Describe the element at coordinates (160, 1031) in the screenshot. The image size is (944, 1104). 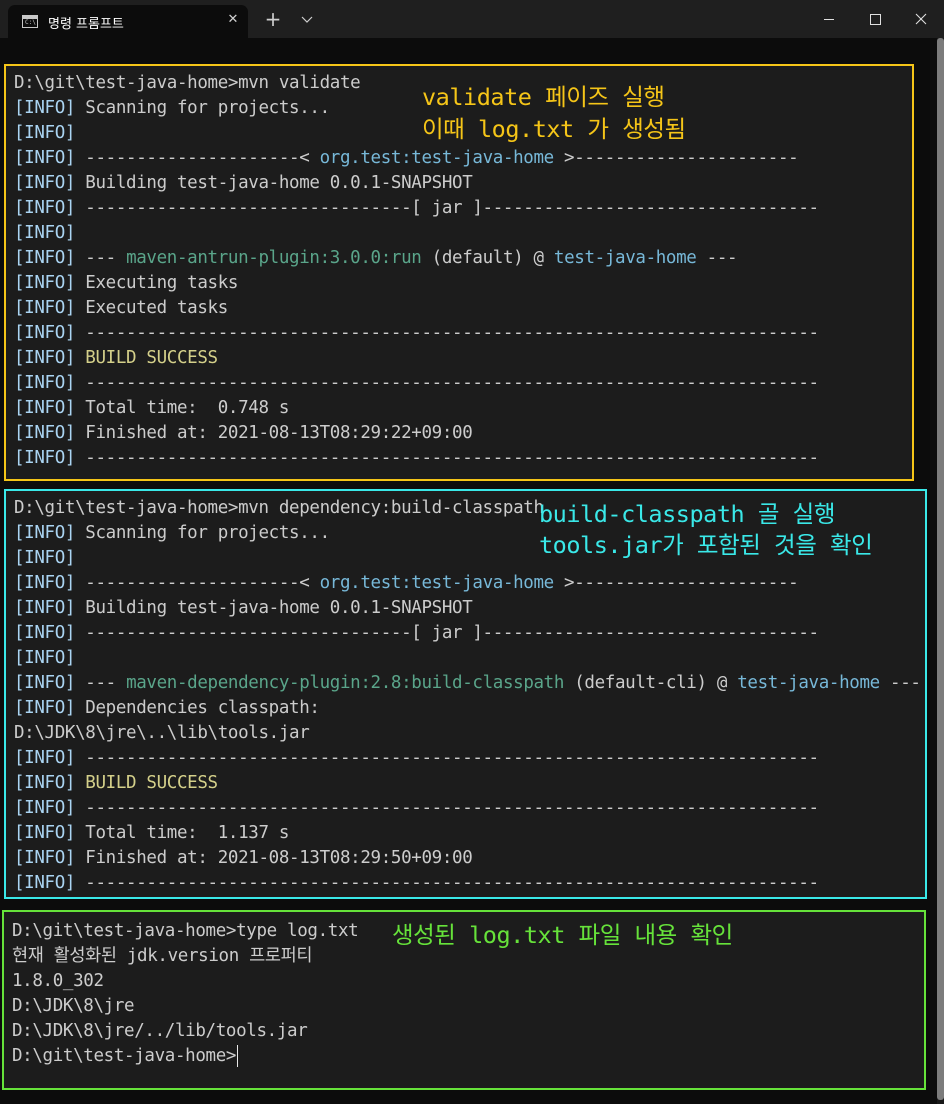
I see `file-content-line: D:\JDK\8\jre/../lib/tools.jar` at that location.